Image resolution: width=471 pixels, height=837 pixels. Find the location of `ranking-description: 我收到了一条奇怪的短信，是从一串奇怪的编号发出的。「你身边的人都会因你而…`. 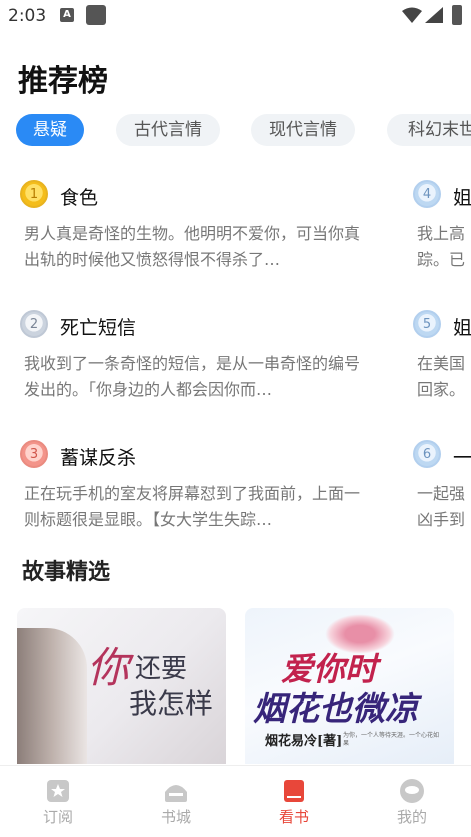

ranking-description: 我收到了一条奇怪的短信，是从一串奇怪的编号发出的。「你身边的人都会因你而… is located at coordinates (192, 376).